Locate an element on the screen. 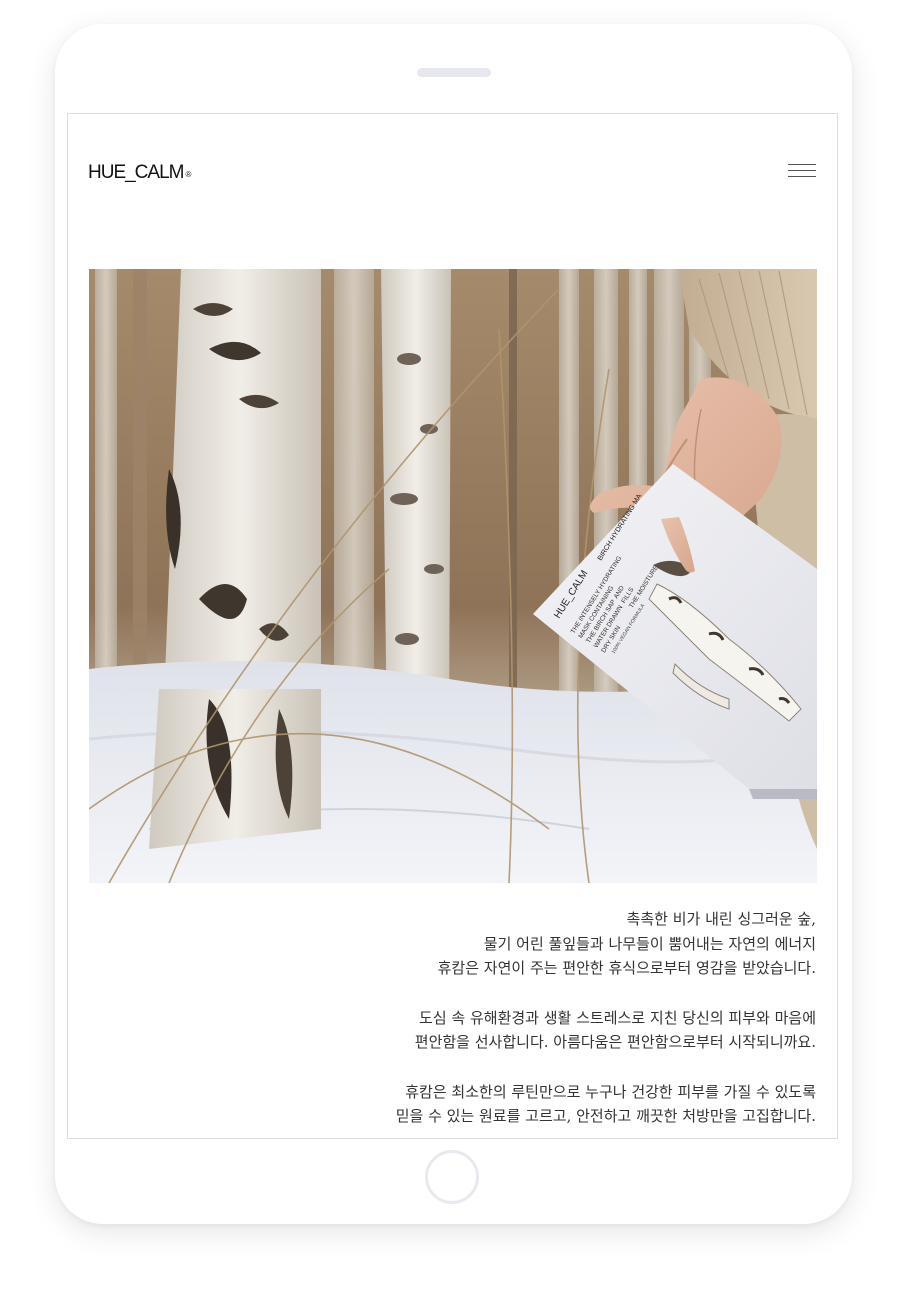 Image resolution: width=911 pixels, height=1295 pixels. copy-line: 편안함을 선사합니다. 아름다움은 편안함으로부터 시작되니까요. is located at coordinates (615, 1042).